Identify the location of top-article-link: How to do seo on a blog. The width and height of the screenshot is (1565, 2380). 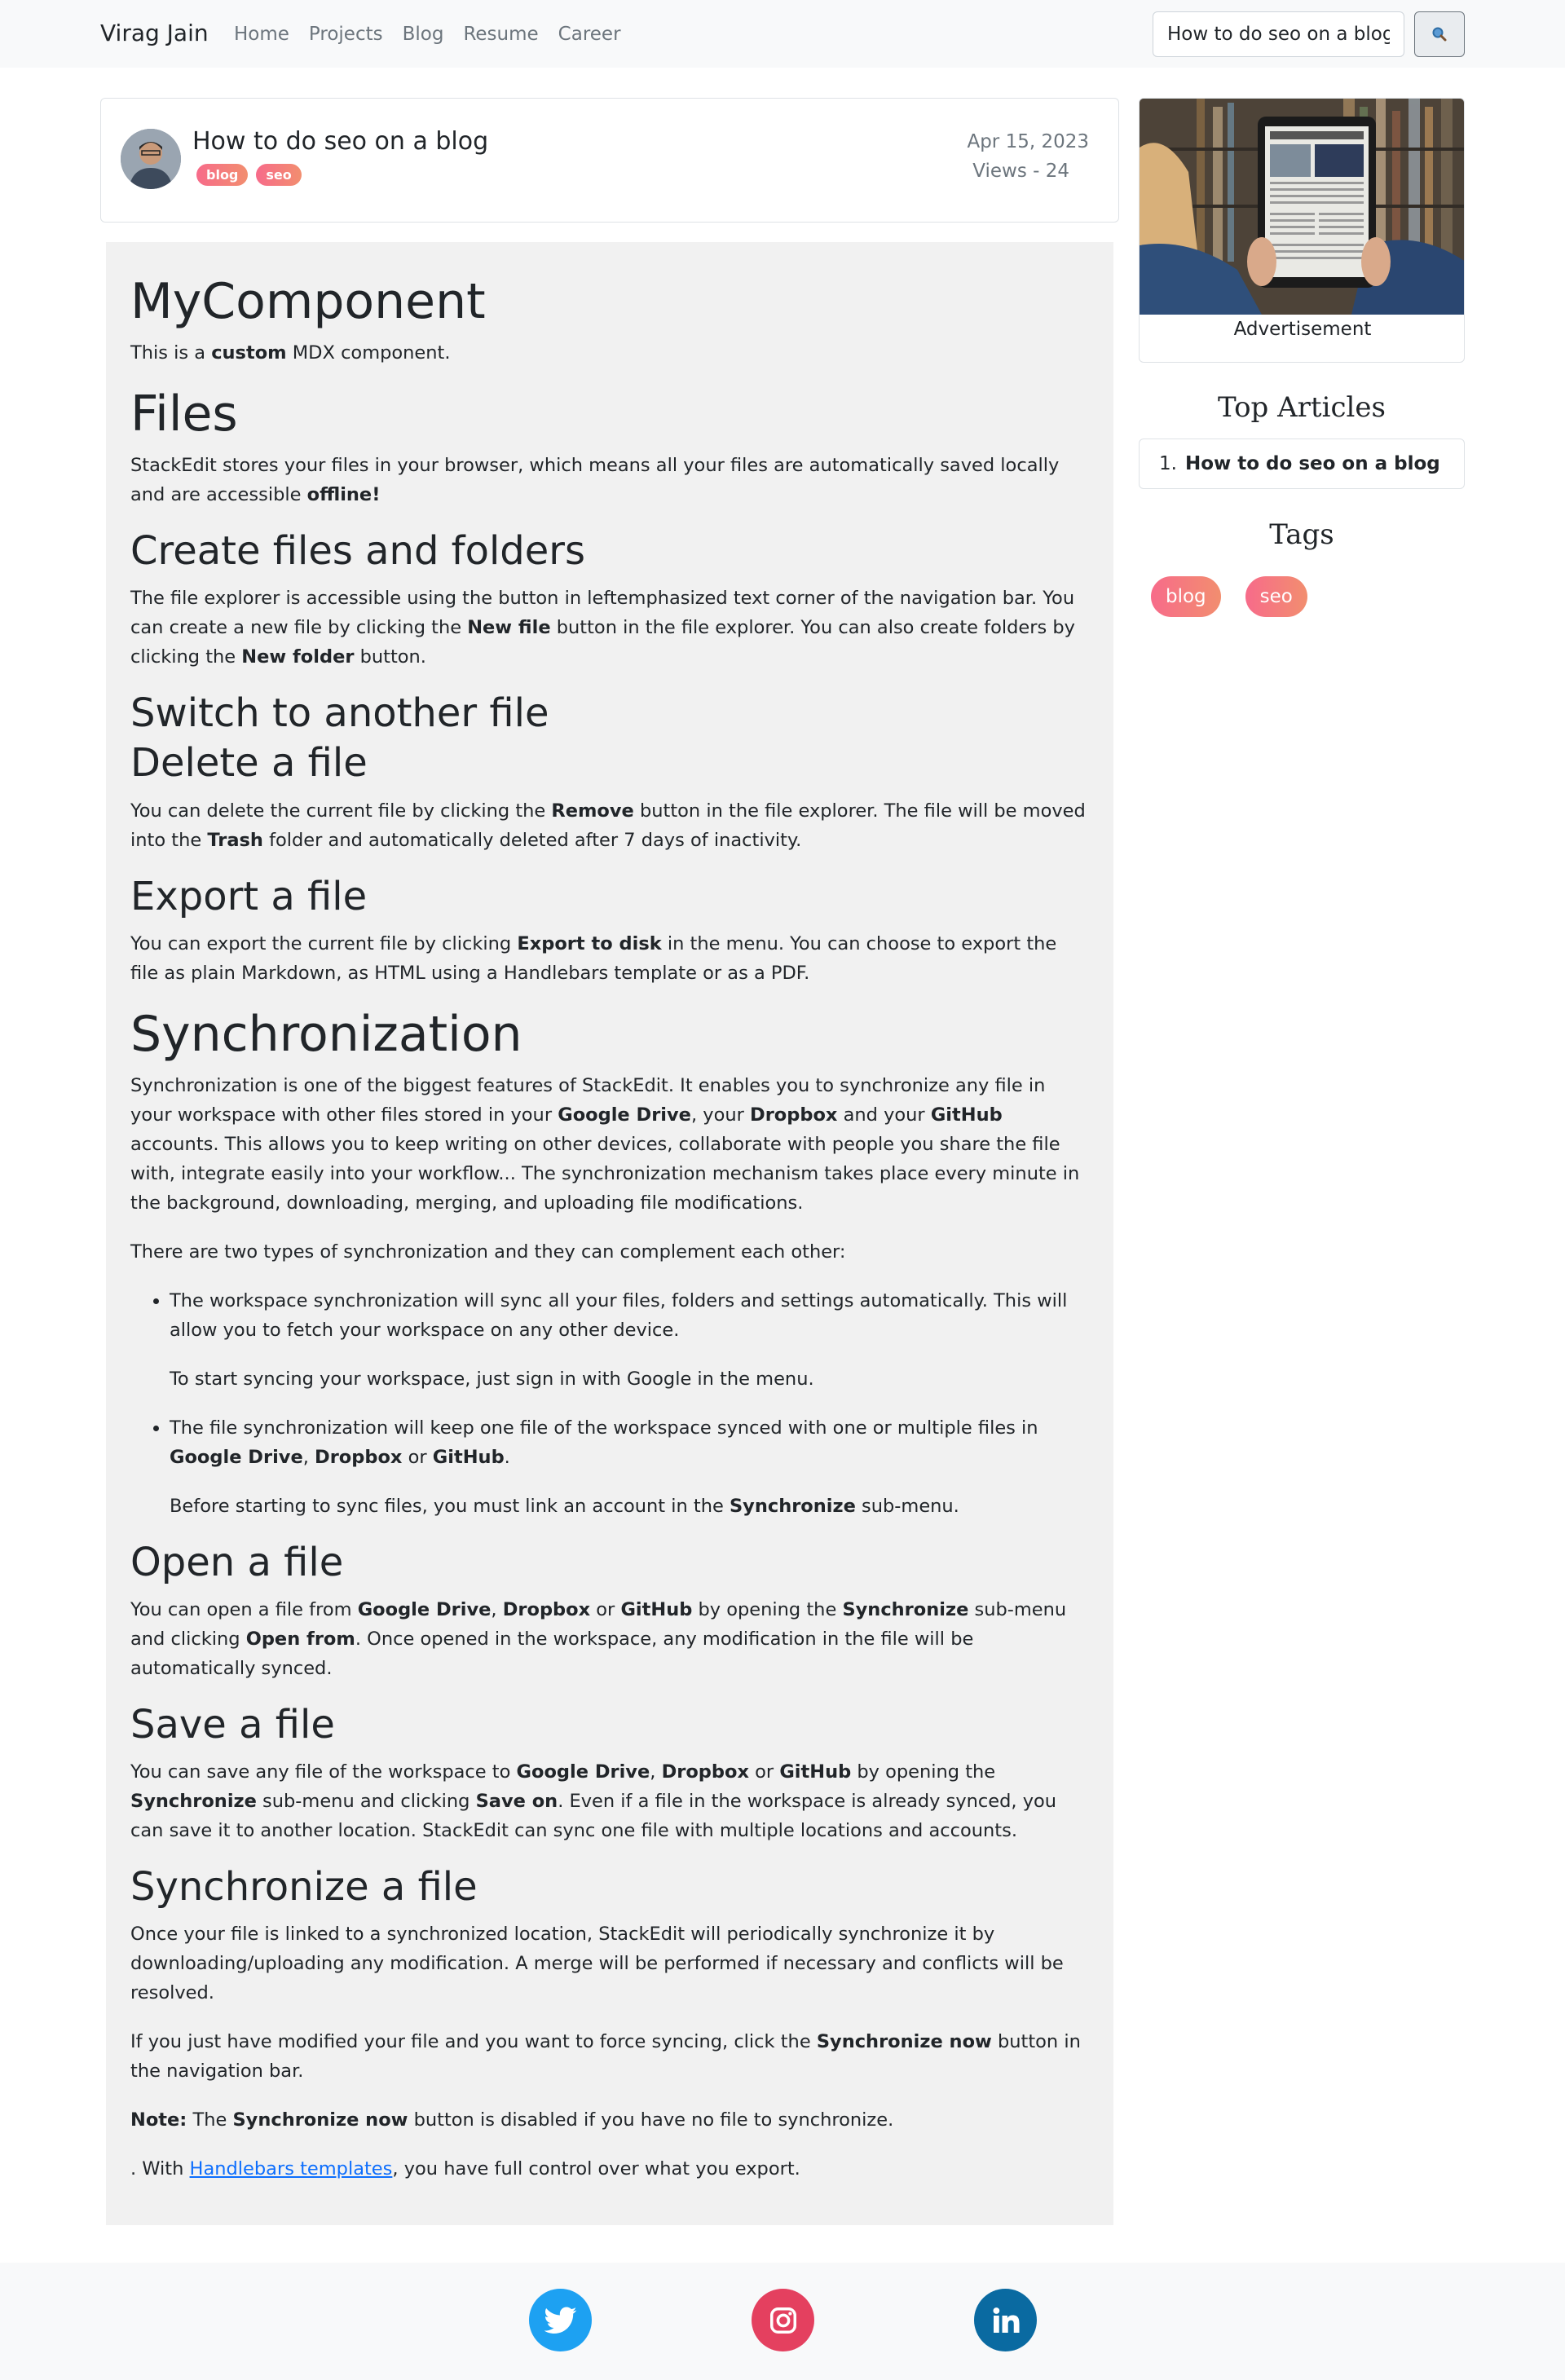
(1312, 464).